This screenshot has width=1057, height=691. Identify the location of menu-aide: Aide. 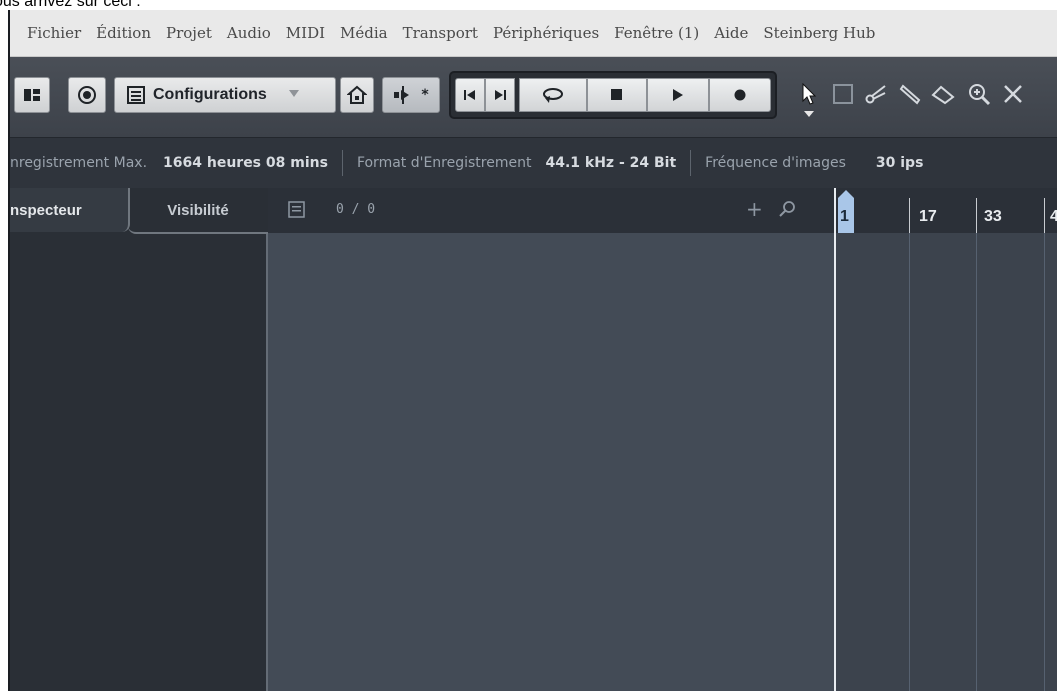
(731, 33).